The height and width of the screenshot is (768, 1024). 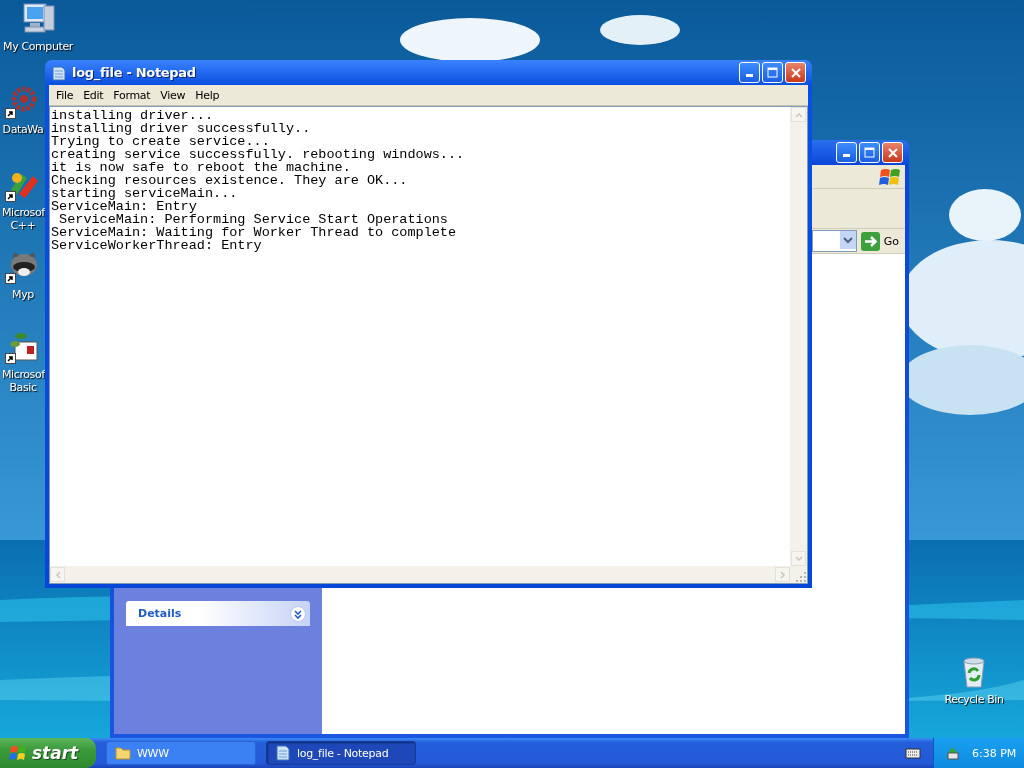 What do you see at coordinates (834, 241) in the screenshot?
I see `address-field` at bounding box center [834, 241].